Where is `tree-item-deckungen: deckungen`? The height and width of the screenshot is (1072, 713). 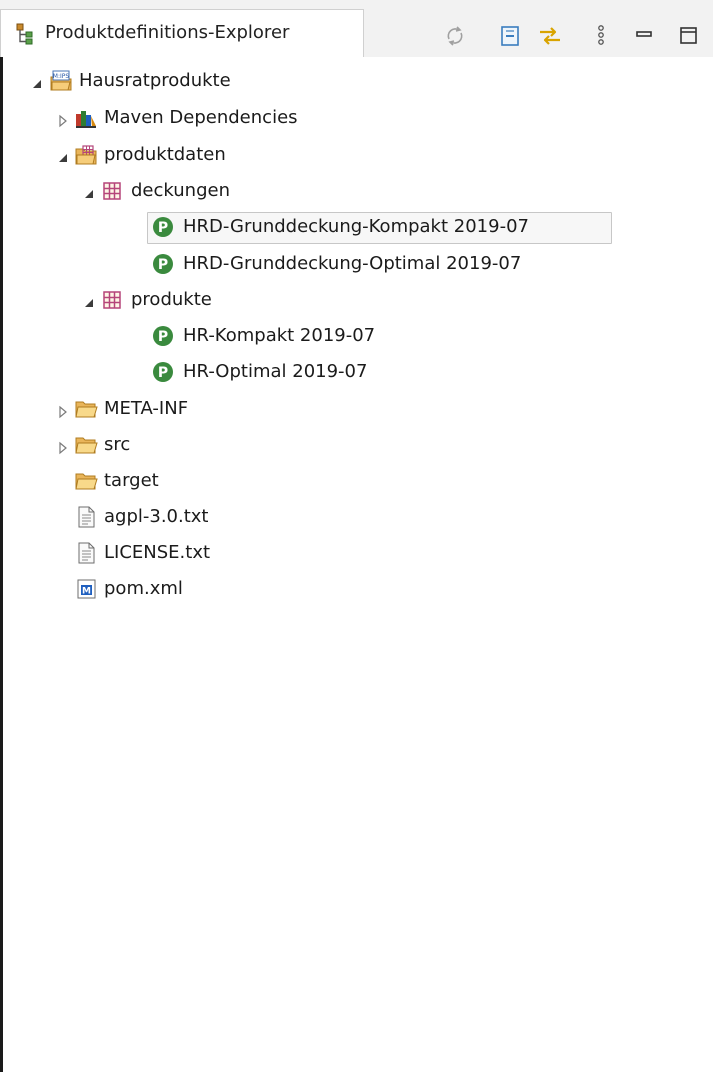 tree-item-deckungen: deckungen is located at coordinates (203, 191).